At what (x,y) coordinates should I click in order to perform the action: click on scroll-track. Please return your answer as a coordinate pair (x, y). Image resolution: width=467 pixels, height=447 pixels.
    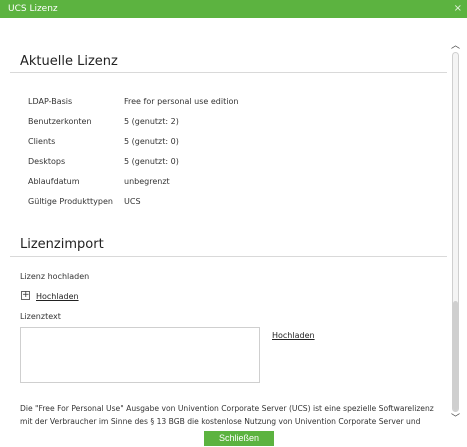
    Looking at the image, I should click on (455, 232).